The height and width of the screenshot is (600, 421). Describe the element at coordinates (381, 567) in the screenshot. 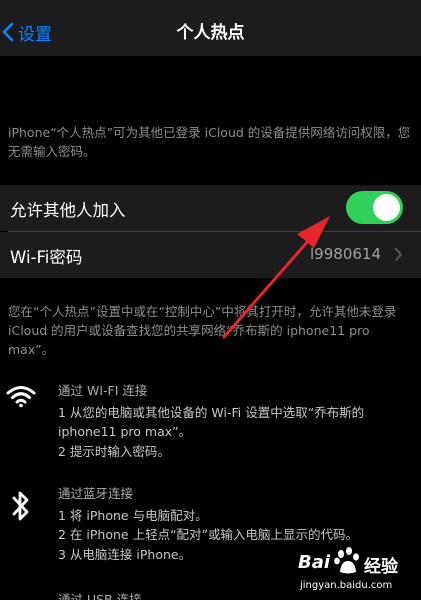

I see `watermark-brand-2: 经验` at that location.